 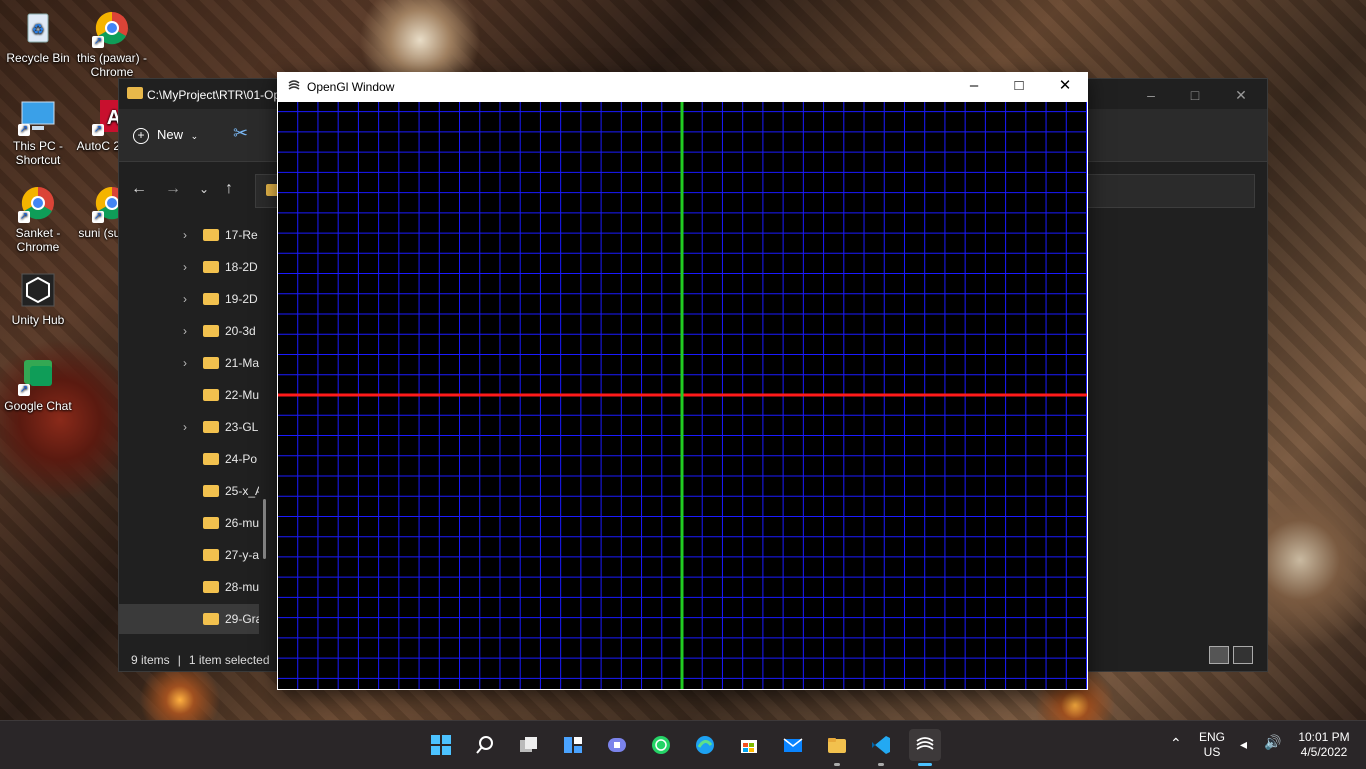 I want to click on input-language-indicator: ENG US, so click(x=1212, y=745).